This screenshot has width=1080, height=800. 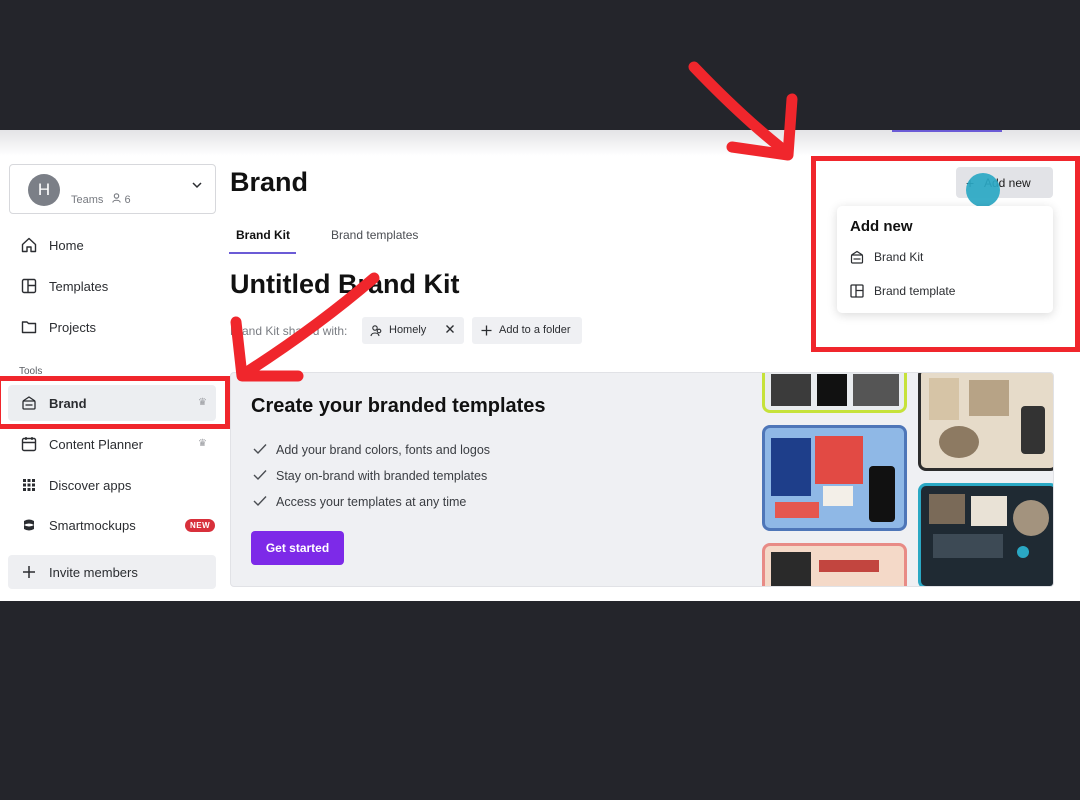 What do you see at coordinates (371, 502) in the screenshot?
I see `benefit-text: Access your templates at any time` at bounding box center [371, 502].